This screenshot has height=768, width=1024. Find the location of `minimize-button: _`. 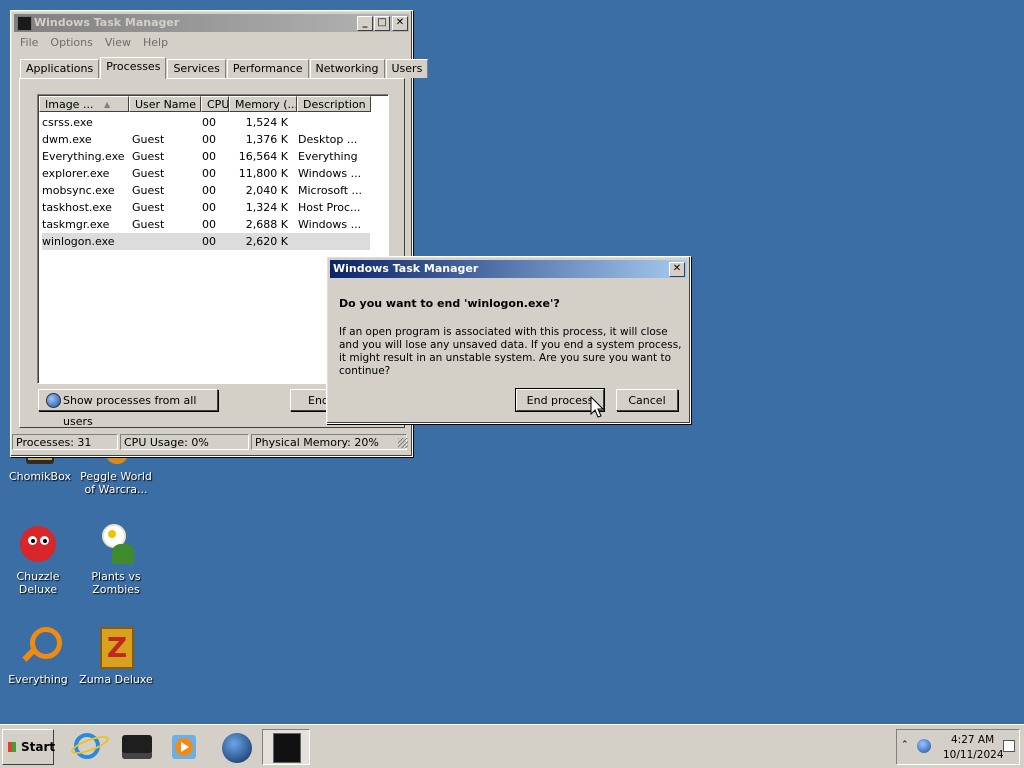

minimize-button: _ is located at coordinates (365, 23).